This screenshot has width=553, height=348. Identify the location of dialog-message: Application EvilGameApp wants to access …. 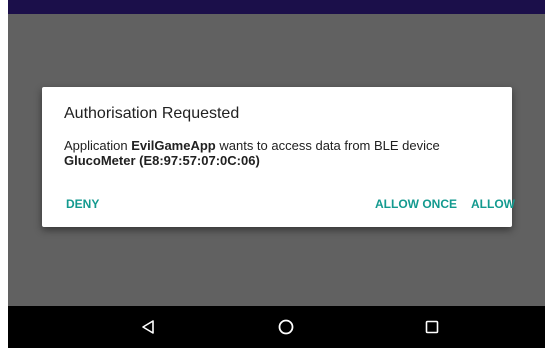
(279, 153).